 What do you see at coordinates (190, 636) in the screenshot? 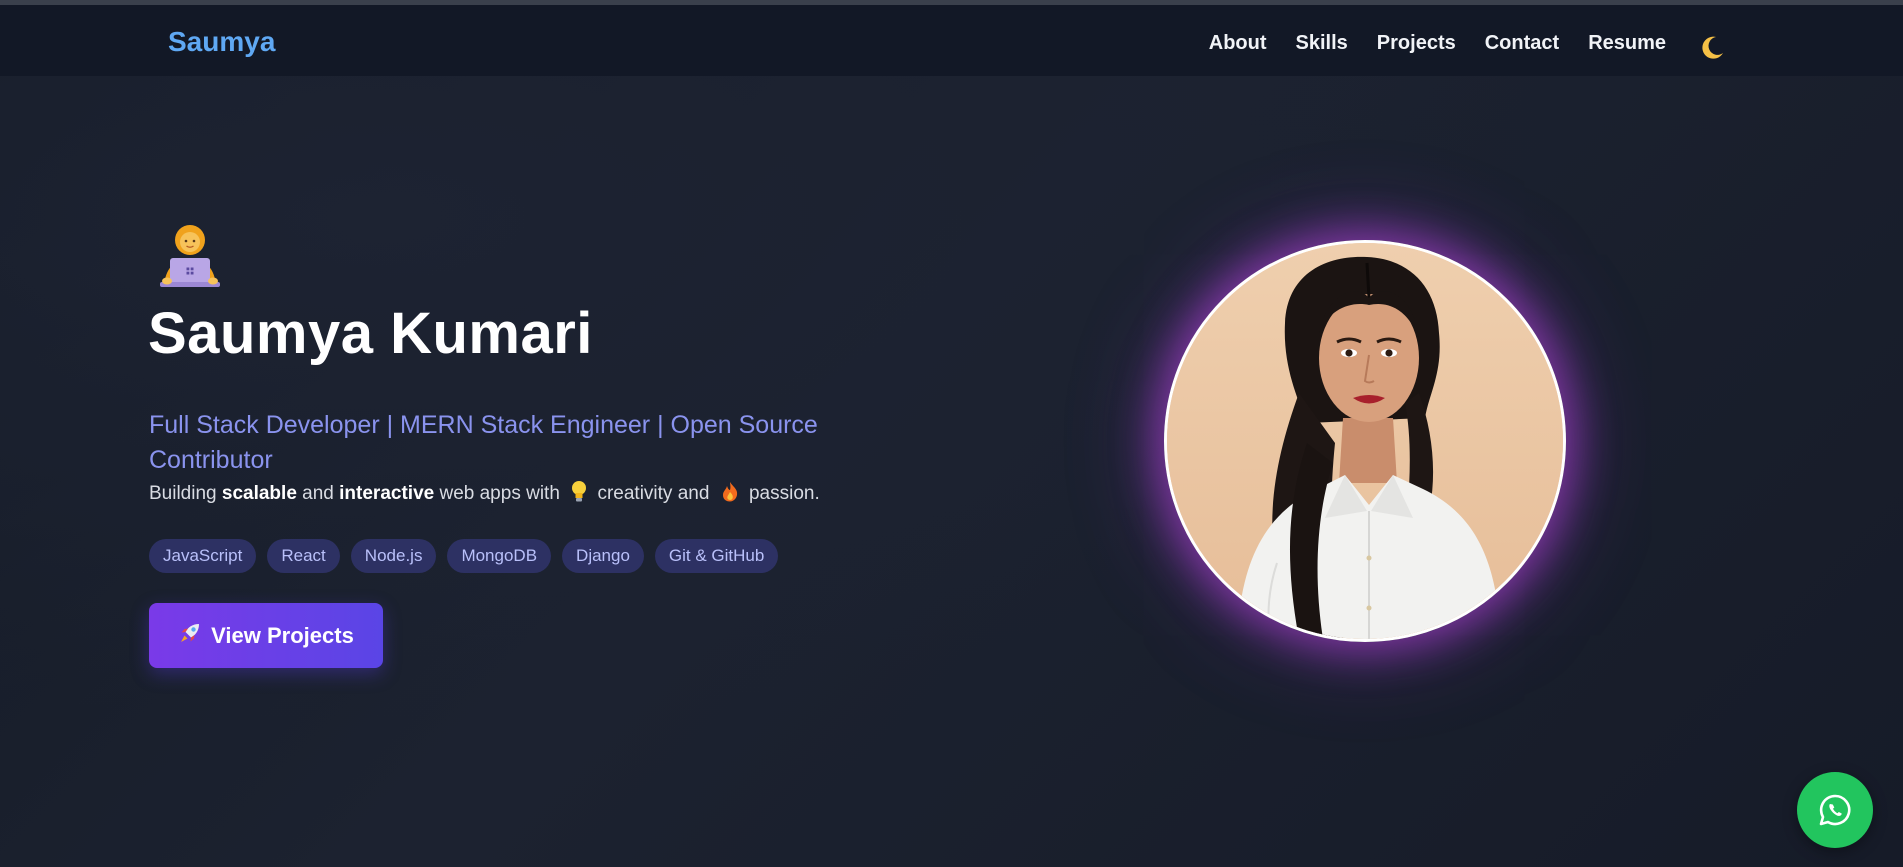
I see `rocket-icon` at bounding box center [190, 636].